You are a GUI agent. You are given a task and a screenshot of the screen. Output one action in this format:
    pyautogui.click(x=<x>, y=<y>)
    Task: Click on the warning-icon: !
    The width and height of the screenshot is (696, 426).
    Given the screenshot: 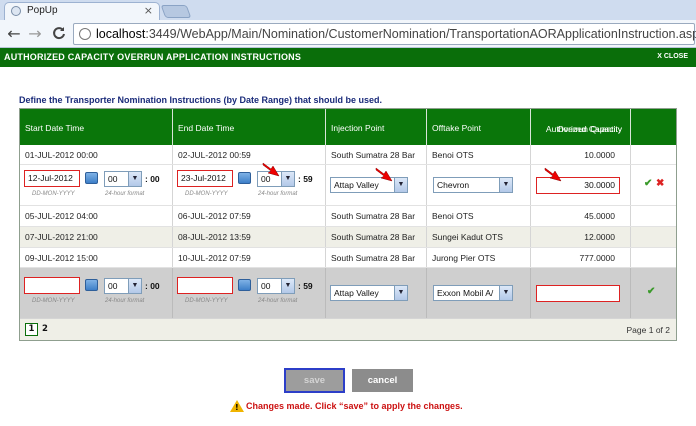 What is the action you would take?
    pyautogui.click(x=237, y=406)
    